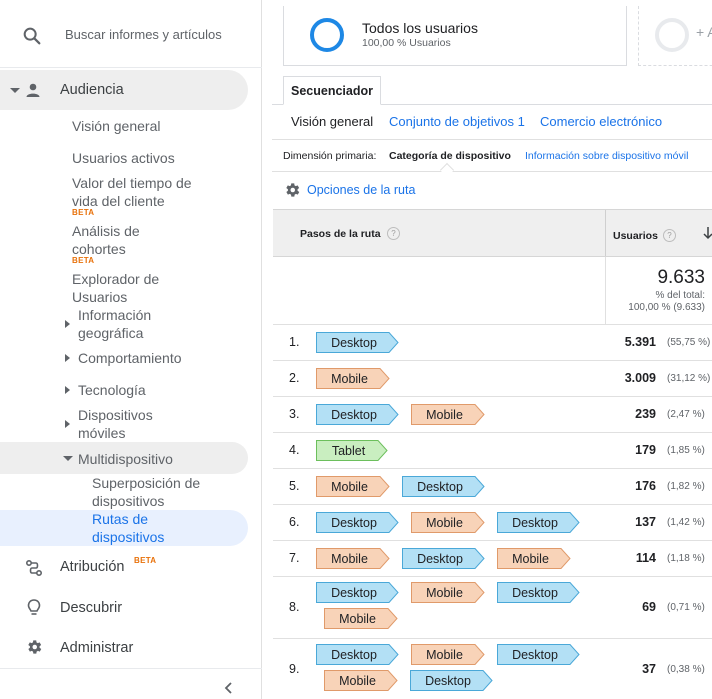 The height and width of the screenshot is (699, 712). Describe the element at coordinates (92, 567) in the screenshot. I see `nav-label: Atribución` at that location.